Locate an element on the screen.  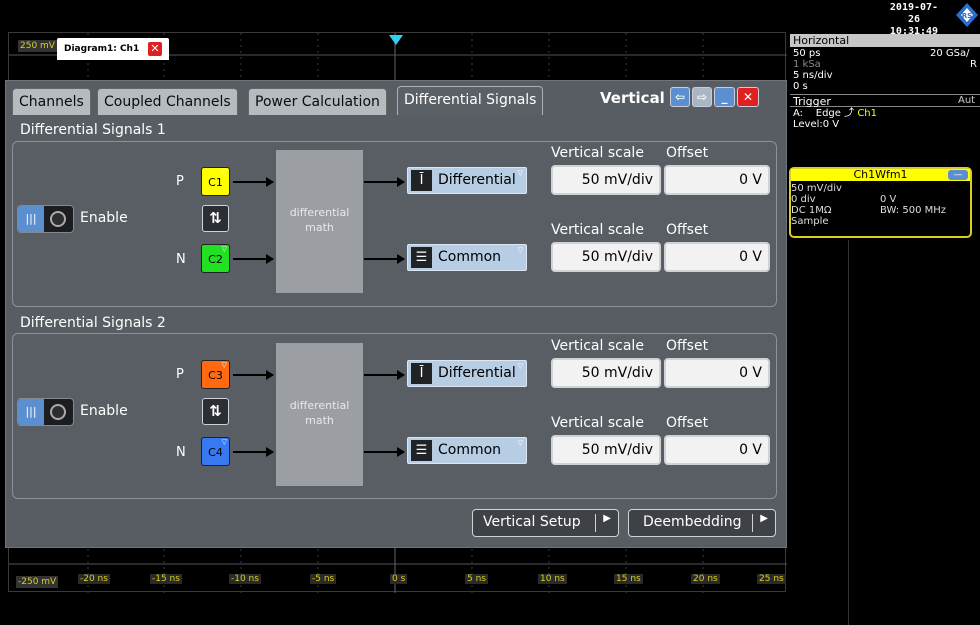
tab-differential-signals: Differential Signals is located at coordinates (470, 100).